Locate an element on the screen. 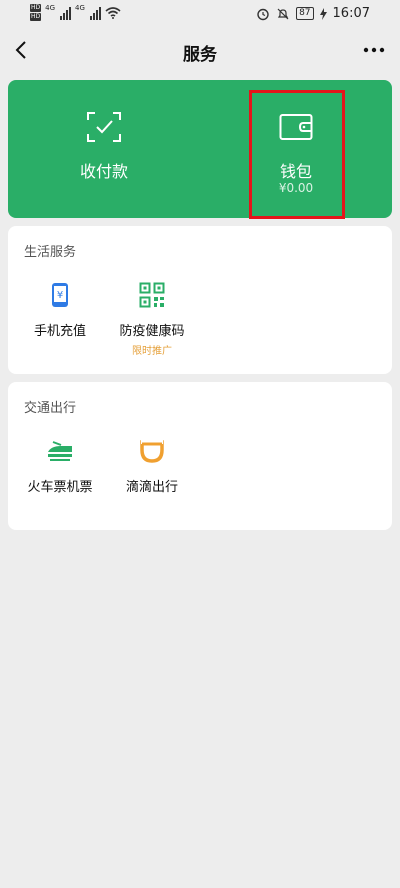 This screenshot has height=888, width=400. service-health-code: 防疫健康码 限时推广 is located at coordinates (152, 322).